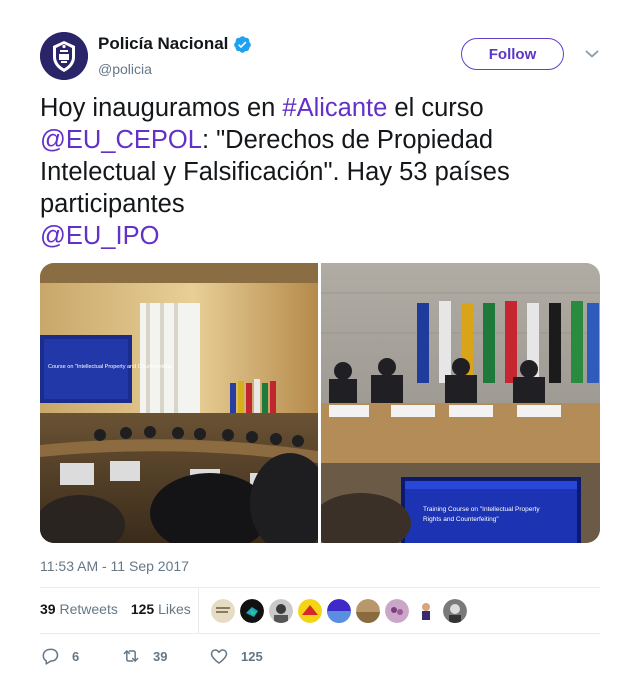 This screenshot has width=640, height=696. I want to click on likers-avatars, so click(341, 611).